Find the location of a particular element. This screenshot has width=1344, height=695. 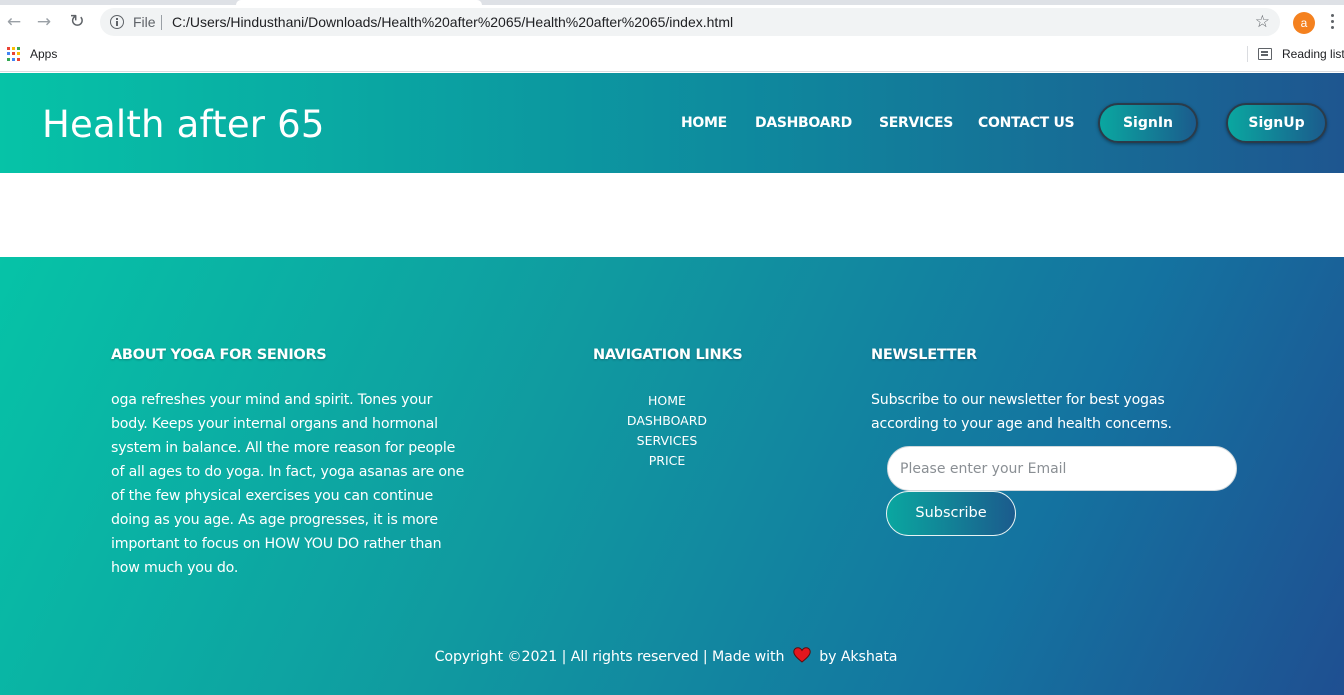

email-input is located at coordinates (1062, 468).